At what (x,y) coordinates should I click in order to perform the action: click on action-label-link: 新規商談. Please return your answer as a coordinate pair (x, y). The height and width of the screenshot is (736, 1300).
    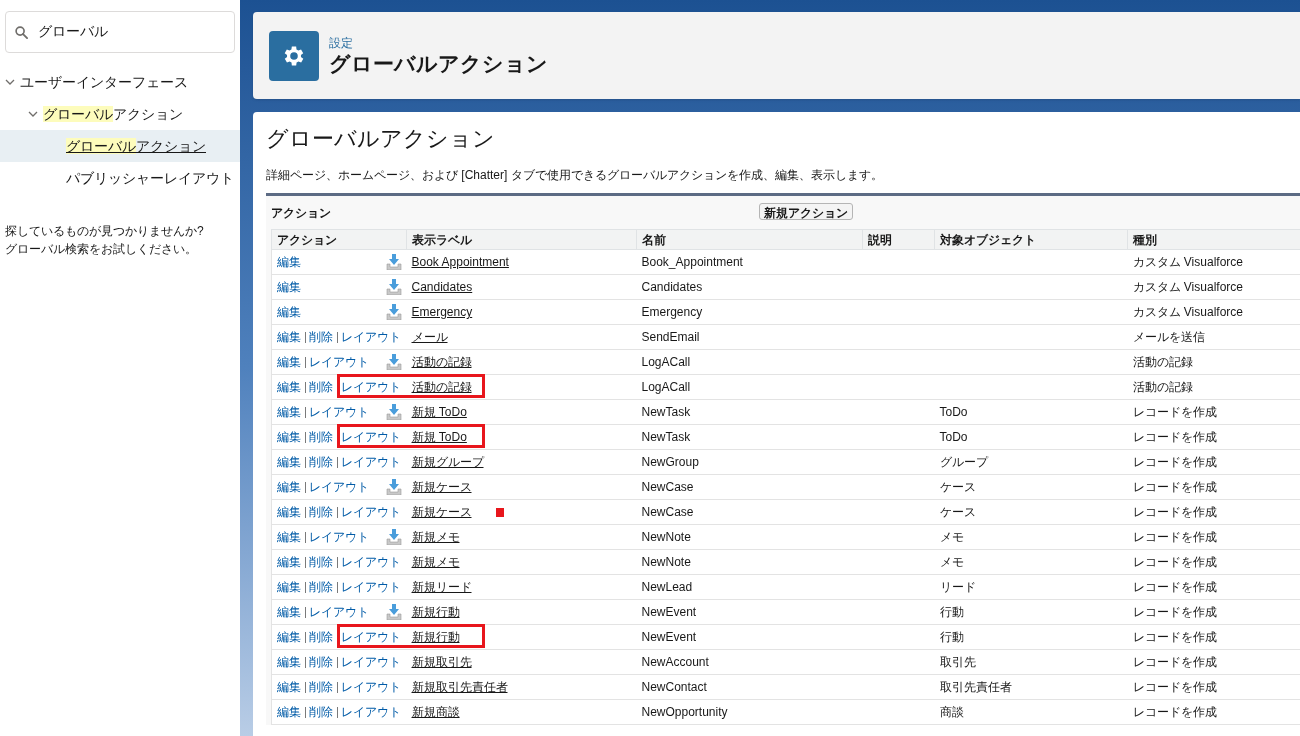
    Looking at the image, I should click on (435, 712).